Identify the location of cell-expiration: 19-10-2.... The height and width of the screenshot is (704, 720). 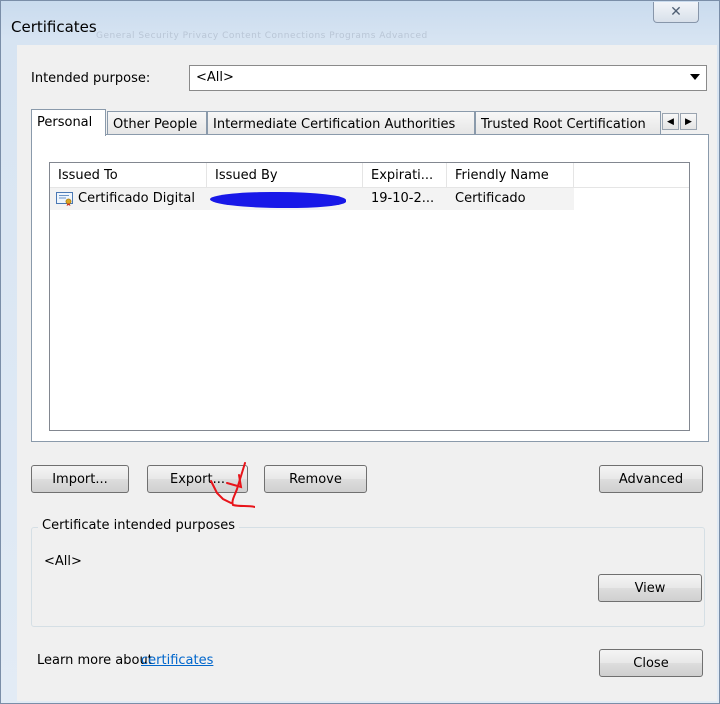
(403, 198).